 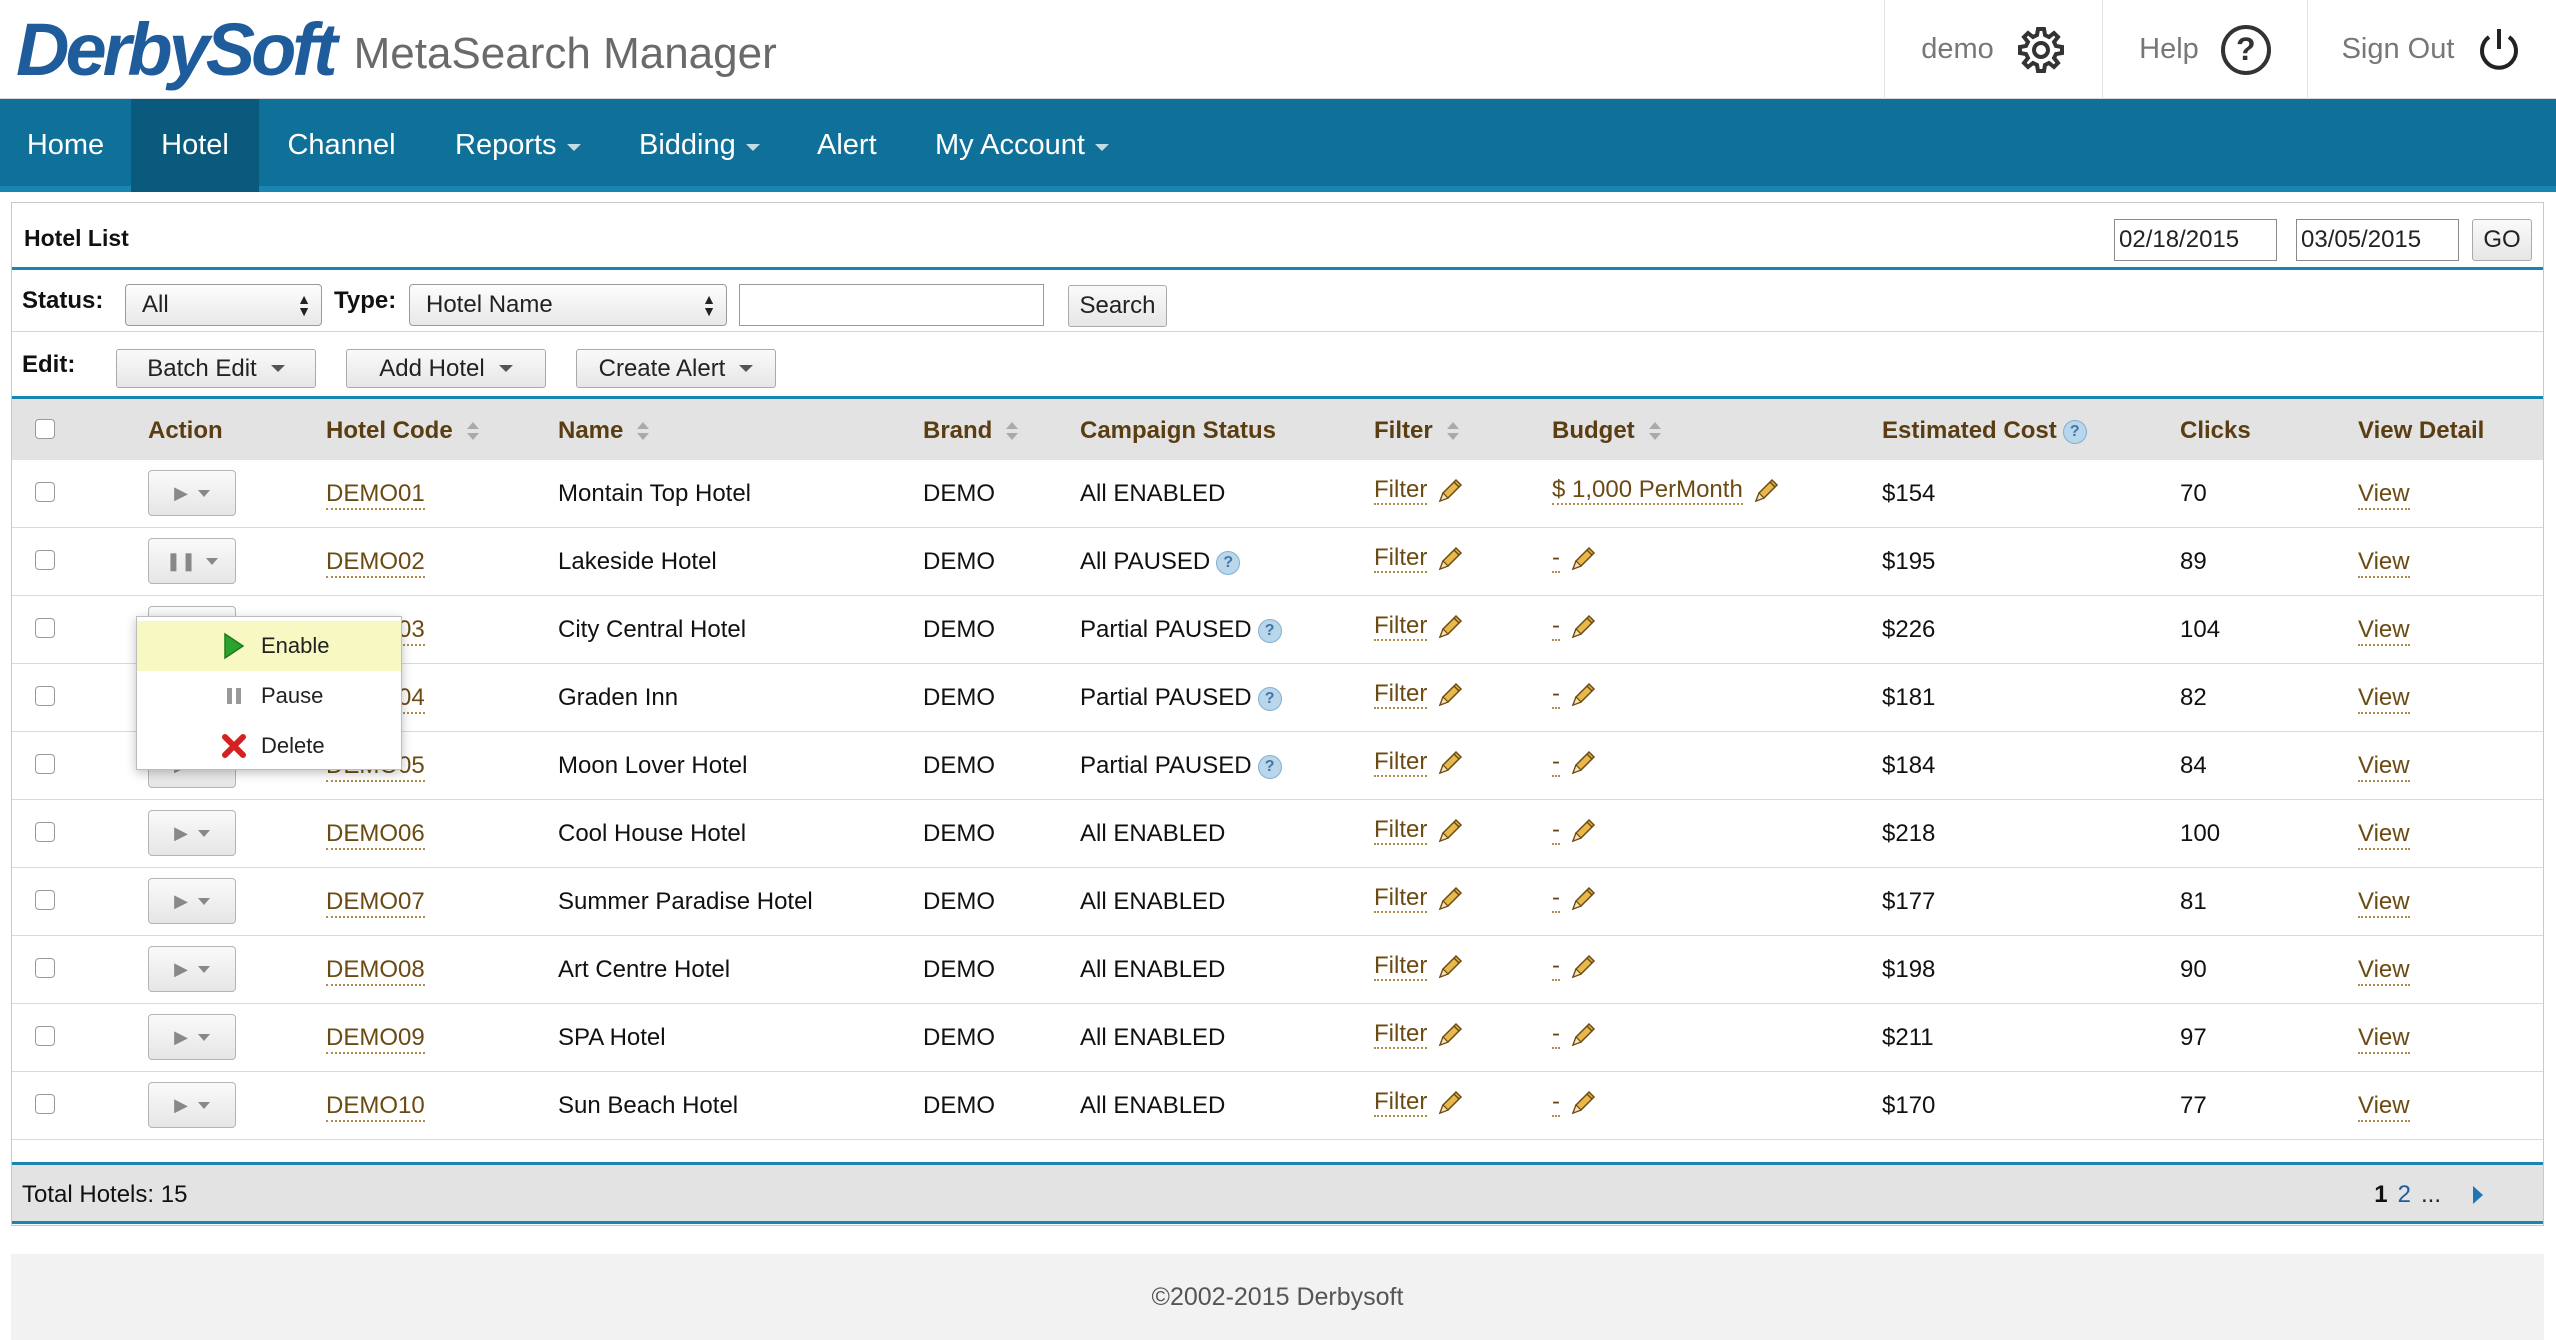 What do you see at coordinates (375, 903) in the screenshot?
I see `hotel-code-link: DEMO07` at bounding box center [375, 903].